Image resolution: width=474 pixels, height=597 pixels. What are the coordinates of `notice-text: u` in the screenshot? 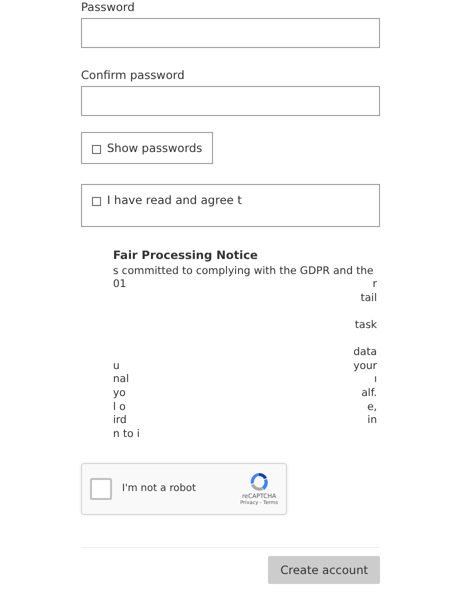 It's located at (116, 367).